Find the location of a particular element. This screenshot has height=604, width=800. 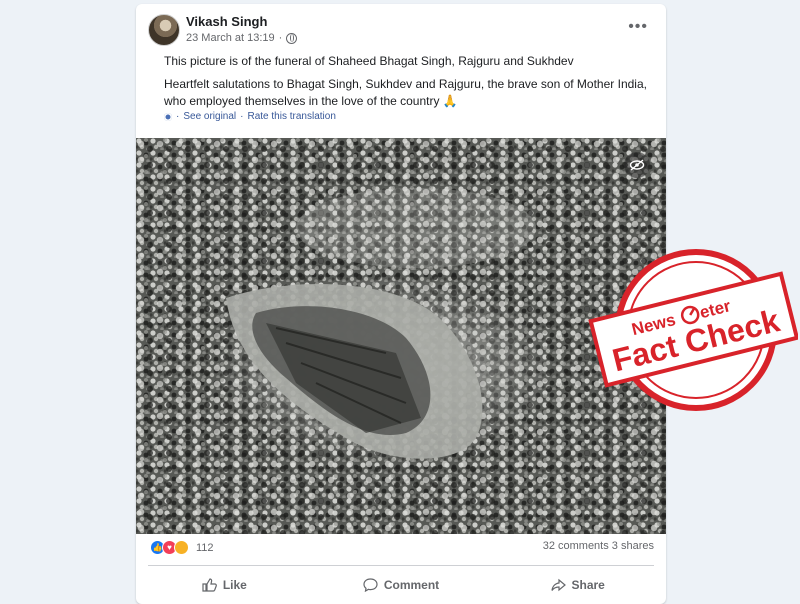

comment-button: Comment is located at coordinates (401, 585).